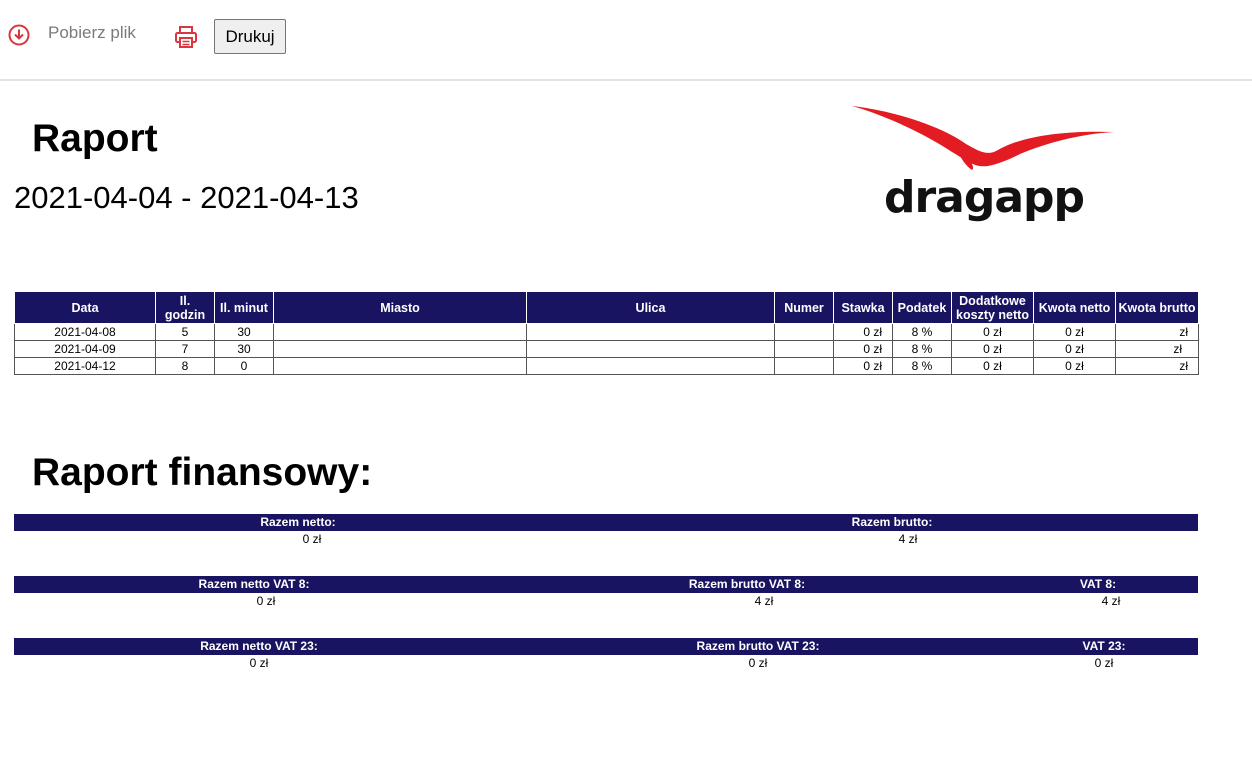 This screenshot has width=1252, height=774. What do you see at coordinates (606, 540) in the screenshot?
I see `summary-values: 0 zł 4 zł` at bounding box center [606, 540].